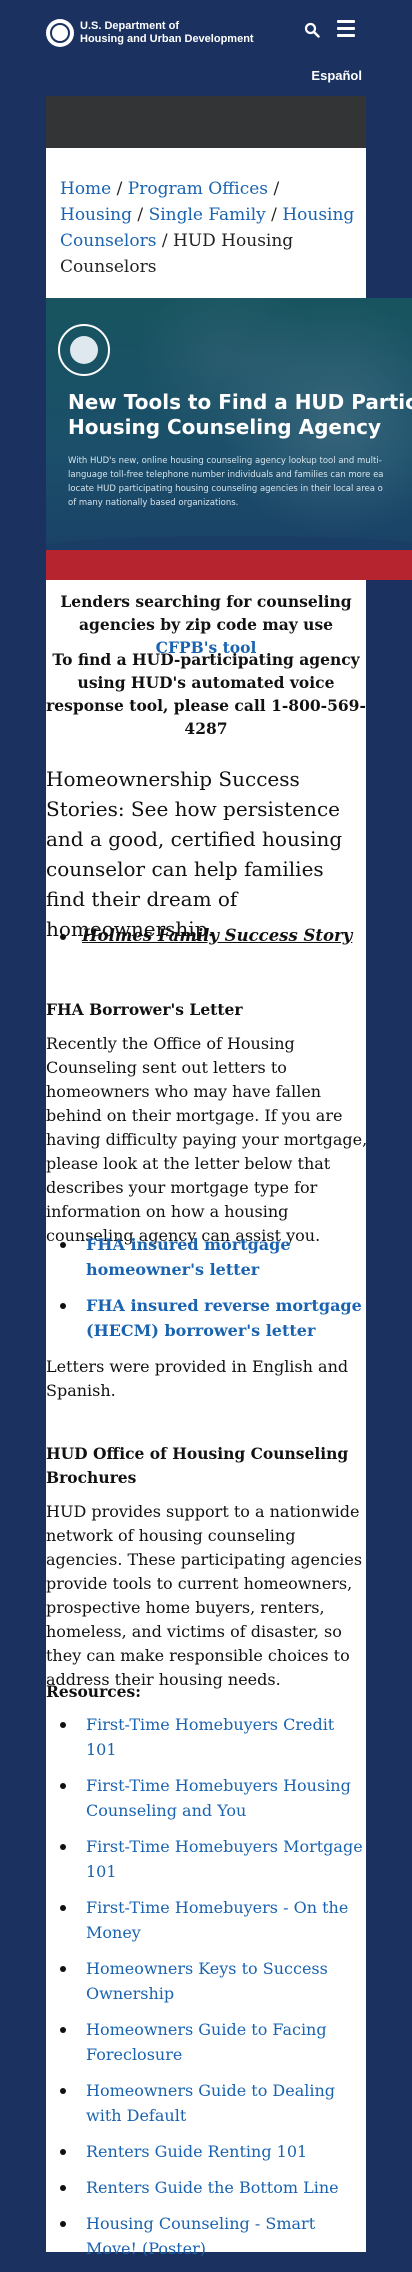 Image resolution: width=412 pixels, height=2272 pixels. I want to click on breadcrumb-housing: Housing, so click(96, 215).